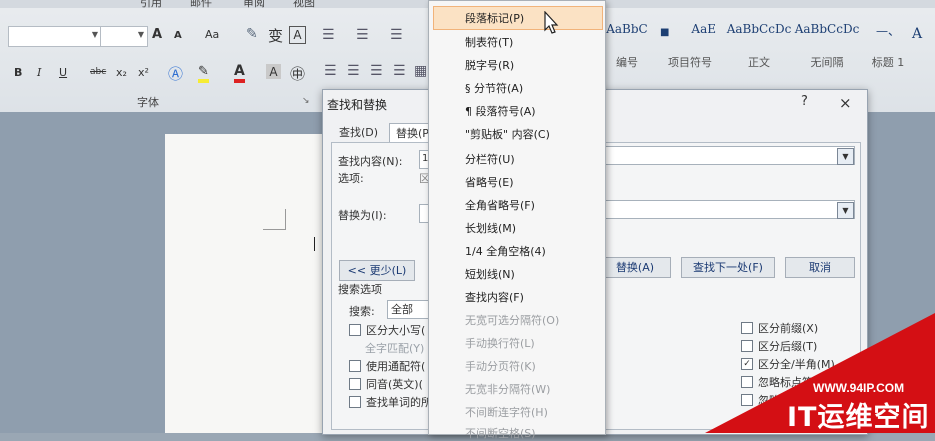 Image resolution: width=935 pixels, height=441 pixels. I want to click on tab-mailings: 邮件, so click(201, 5).